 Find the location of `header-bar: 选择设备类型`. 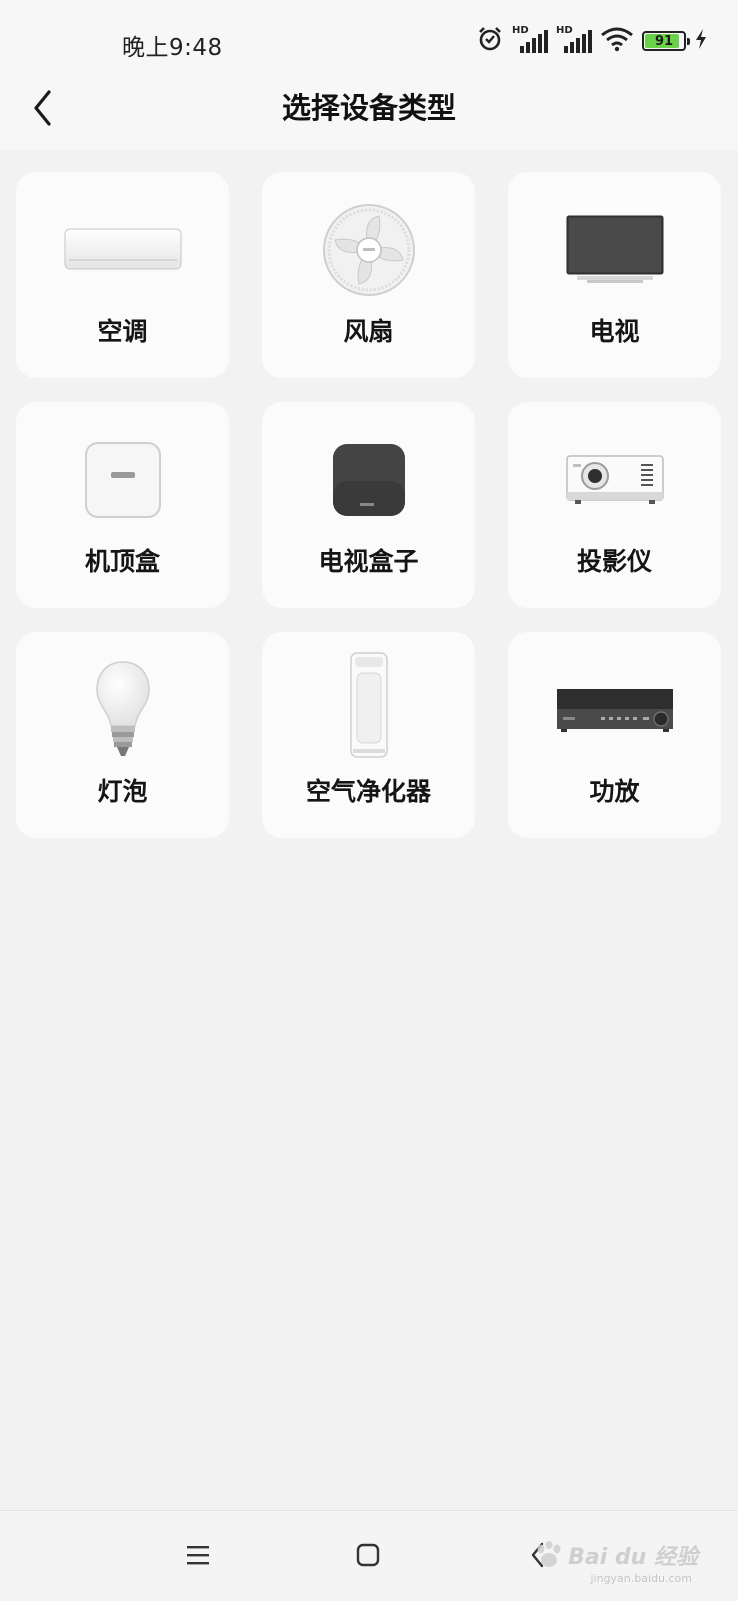

header-bar: 选择设备类型 is located at coordinates (369, 118).